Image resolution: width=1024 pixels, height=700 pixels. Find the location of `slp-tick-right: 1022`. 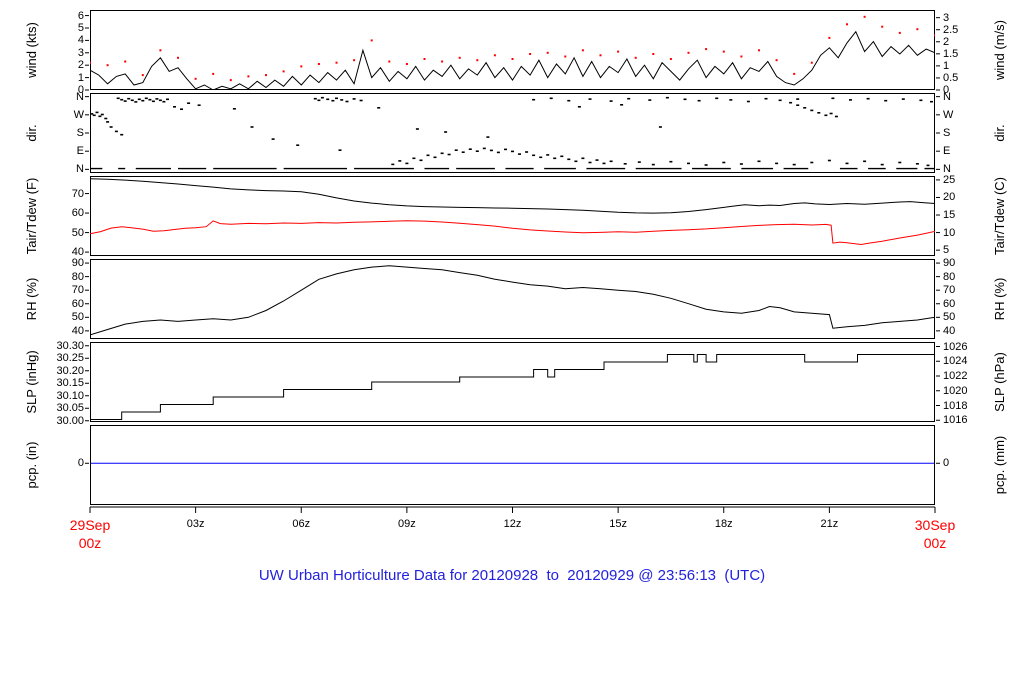

slp-tick-right: 1022 is located at coordinates (955, 376).